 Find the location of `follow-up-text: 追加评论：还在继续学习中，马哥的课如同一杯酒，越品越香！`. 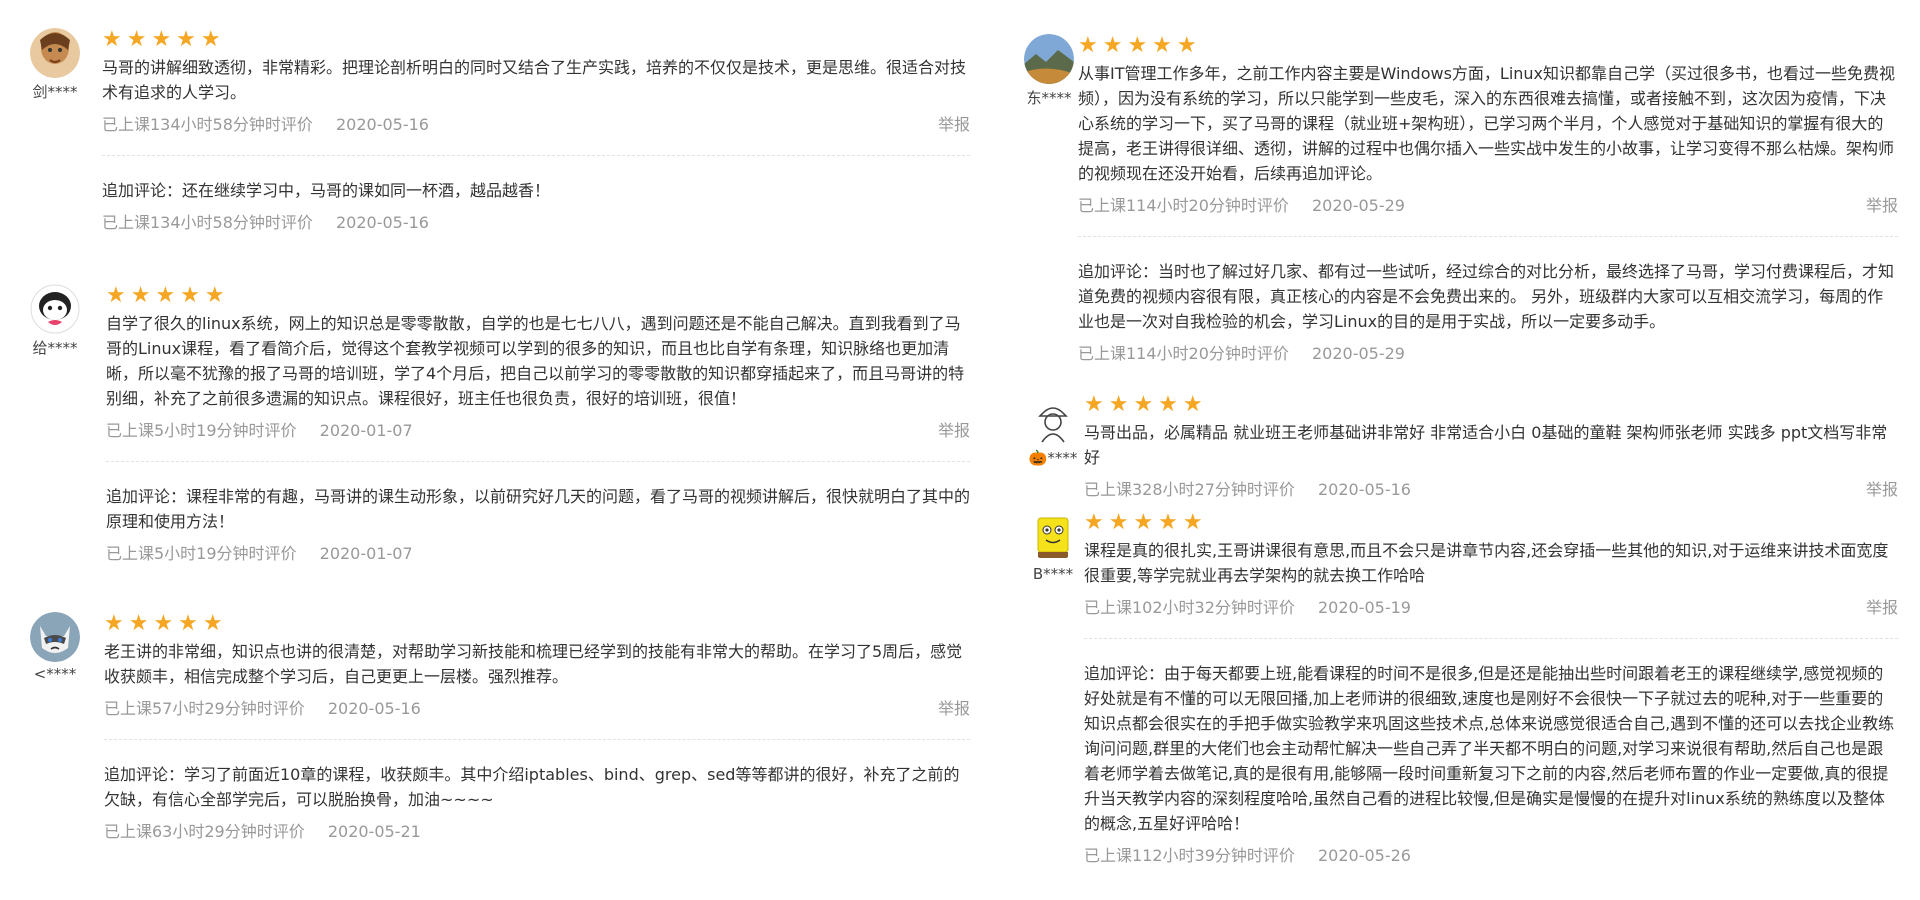

follow-up-text: 追加评论：还在继续学习中，马哥的课如同一杯酒，越品越香！ is located at coordinates (326, 190).